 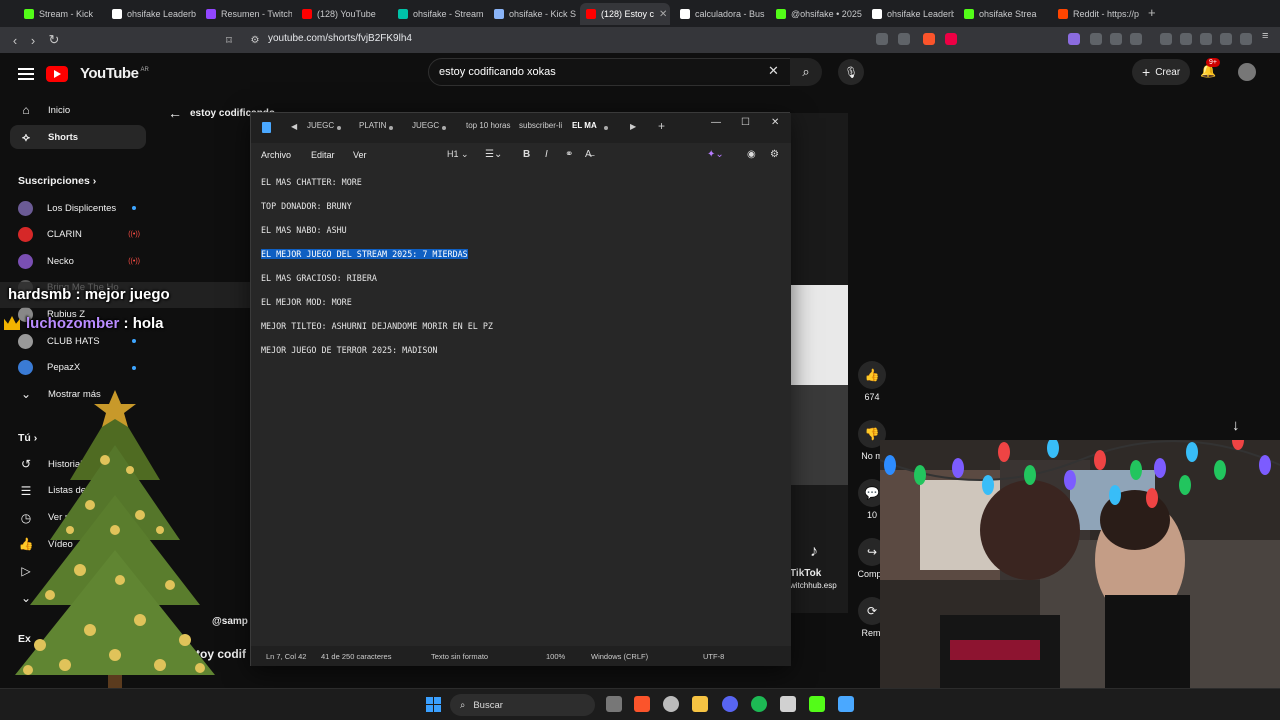 What do you see at coordinates (846, 704) in the screenshot?
I see `notepad-taskbar-icon` at bounding box center [846, 704].